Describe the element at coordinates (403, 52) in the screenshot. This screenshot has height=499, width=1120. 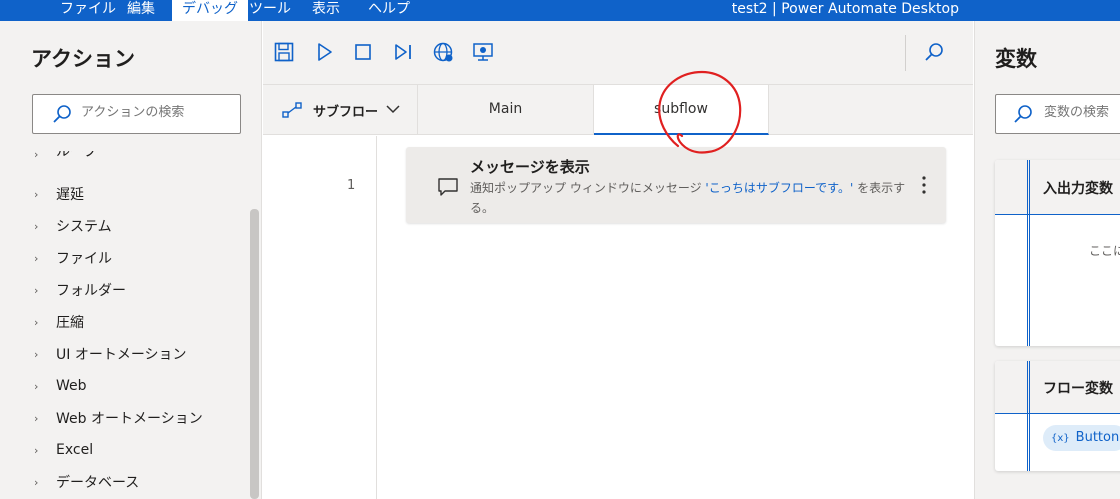
I see `step-icon` at that location.